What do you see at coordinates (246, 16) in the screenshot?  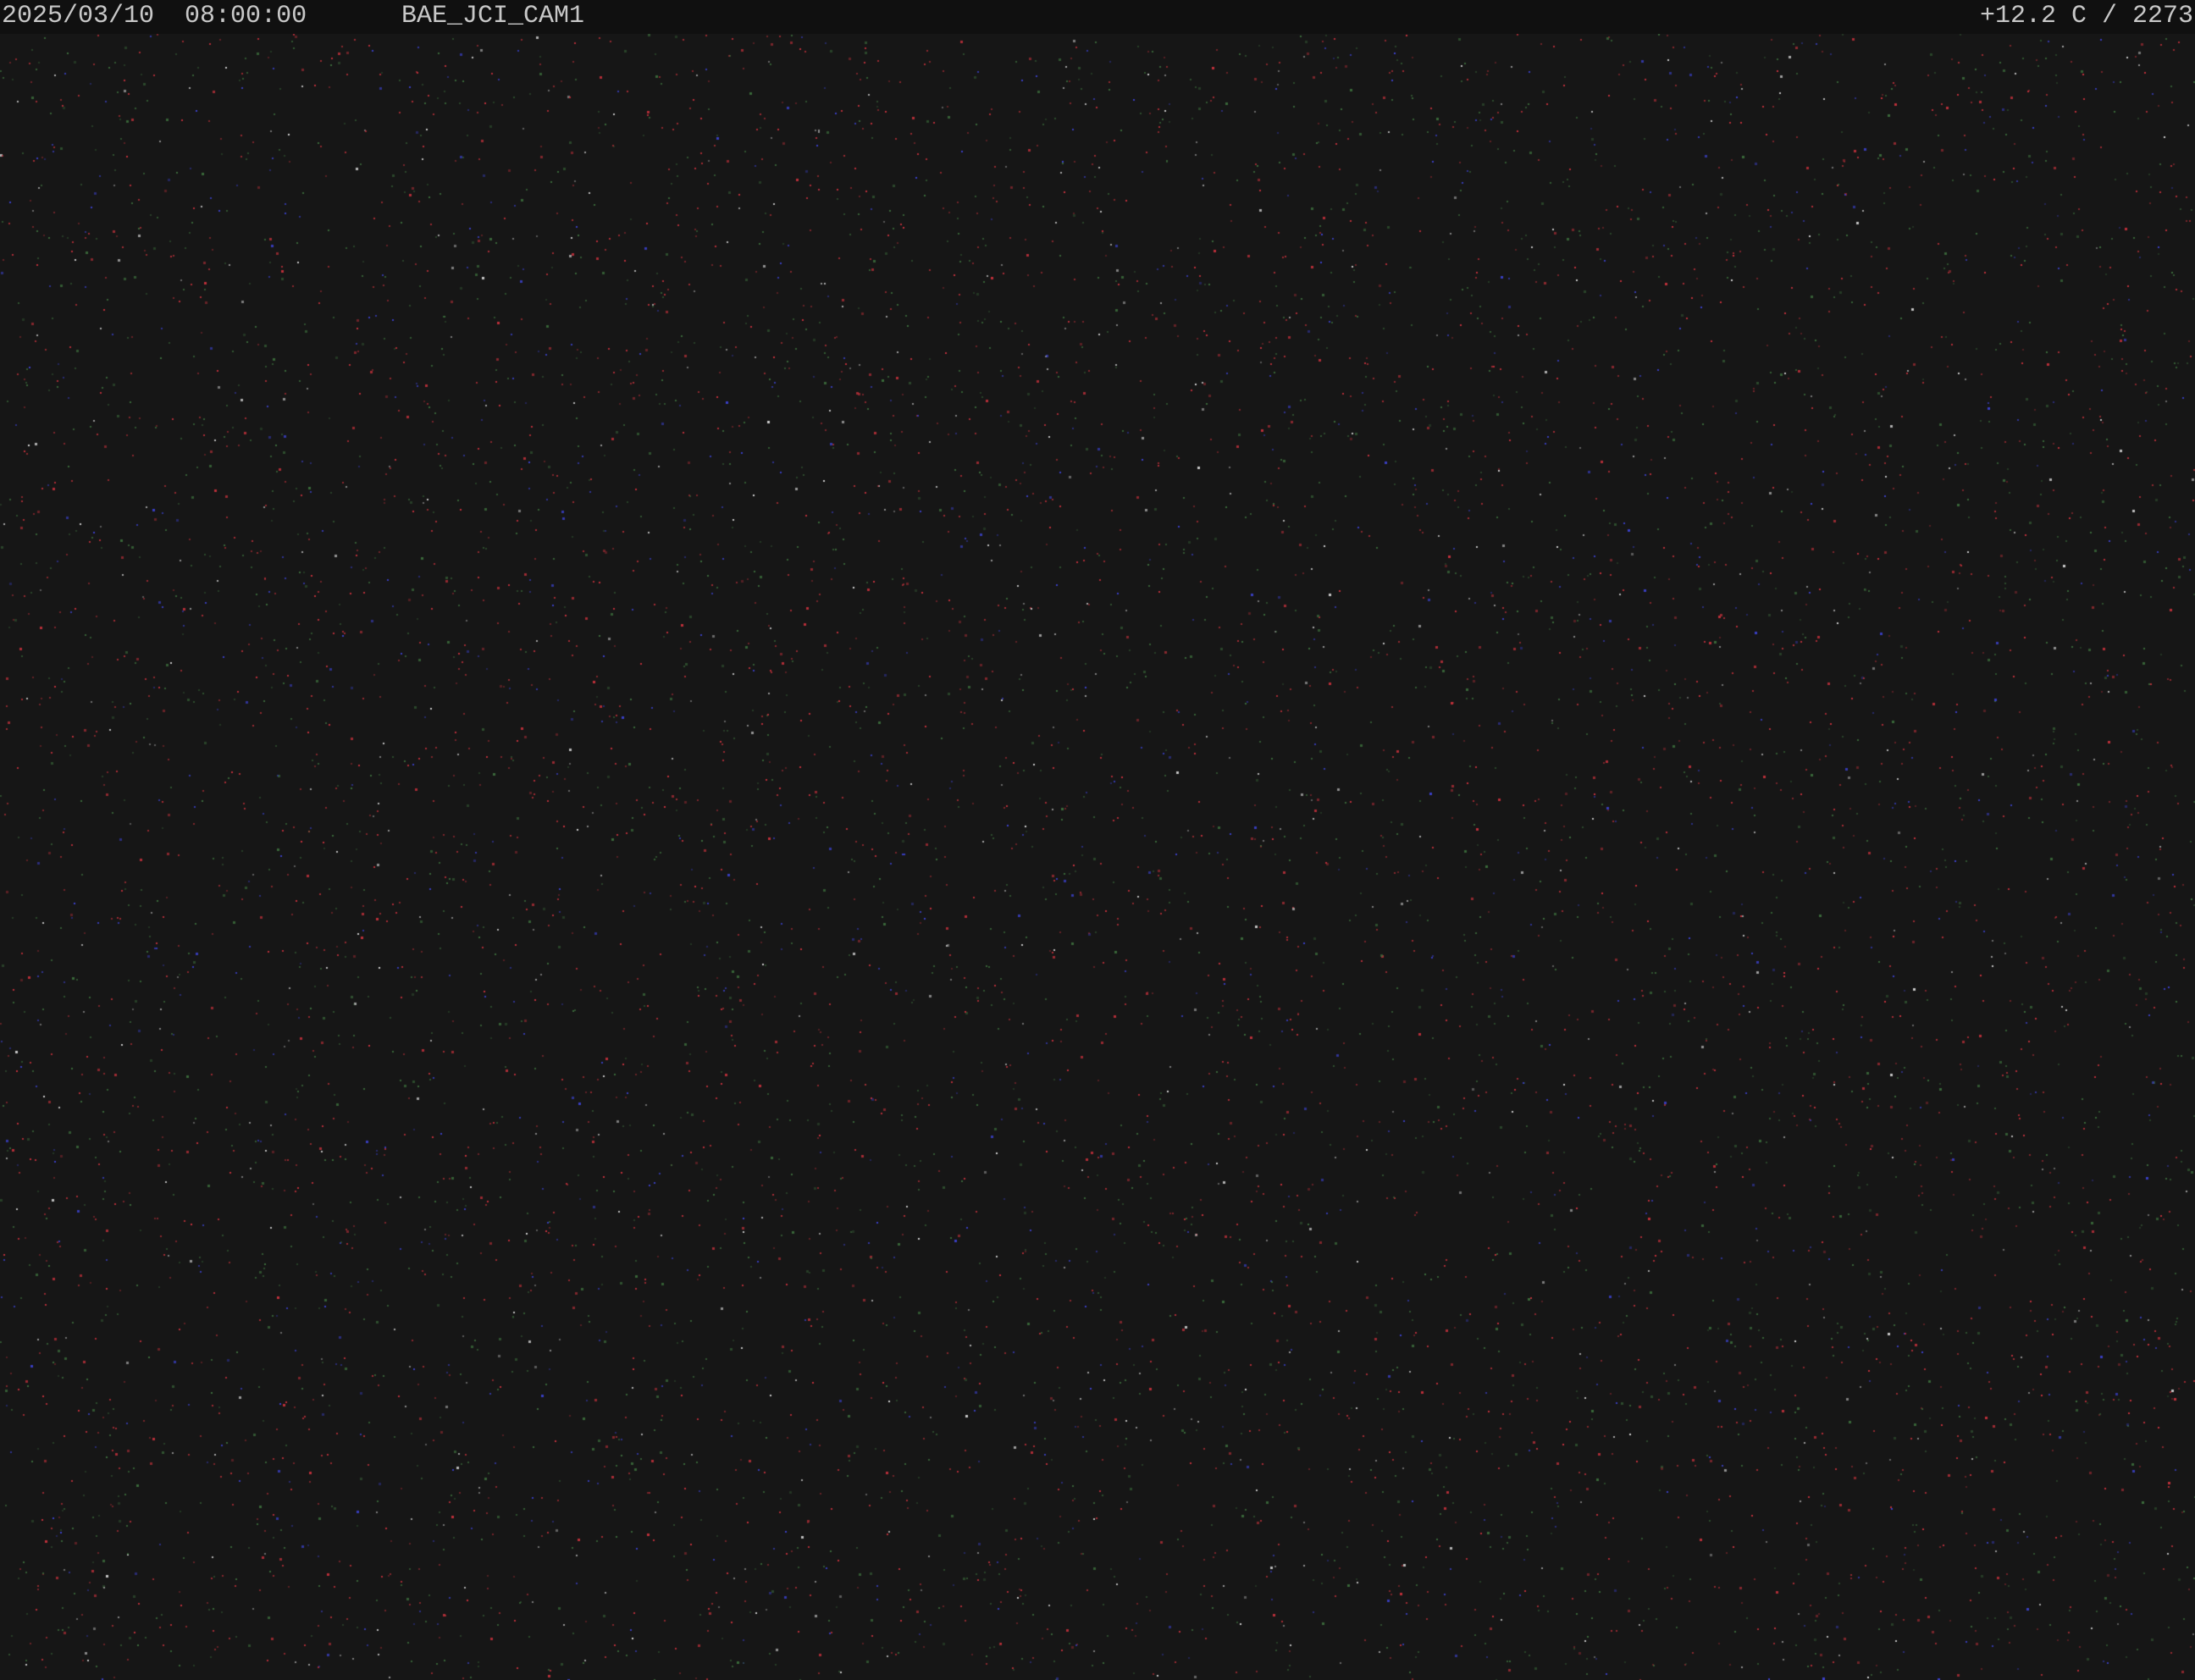 I see `osd-time: 08:00:00` at bounding box center [246, 16].